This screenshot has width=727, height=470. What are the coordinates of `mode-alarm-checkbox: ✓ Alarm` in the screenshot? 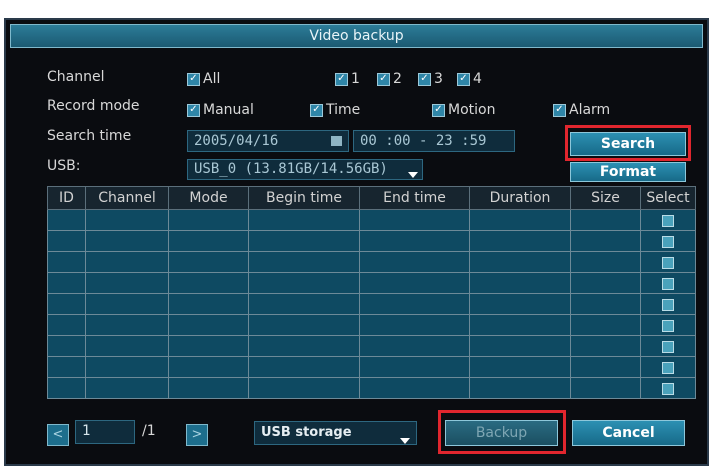 It's located at (581, 110).